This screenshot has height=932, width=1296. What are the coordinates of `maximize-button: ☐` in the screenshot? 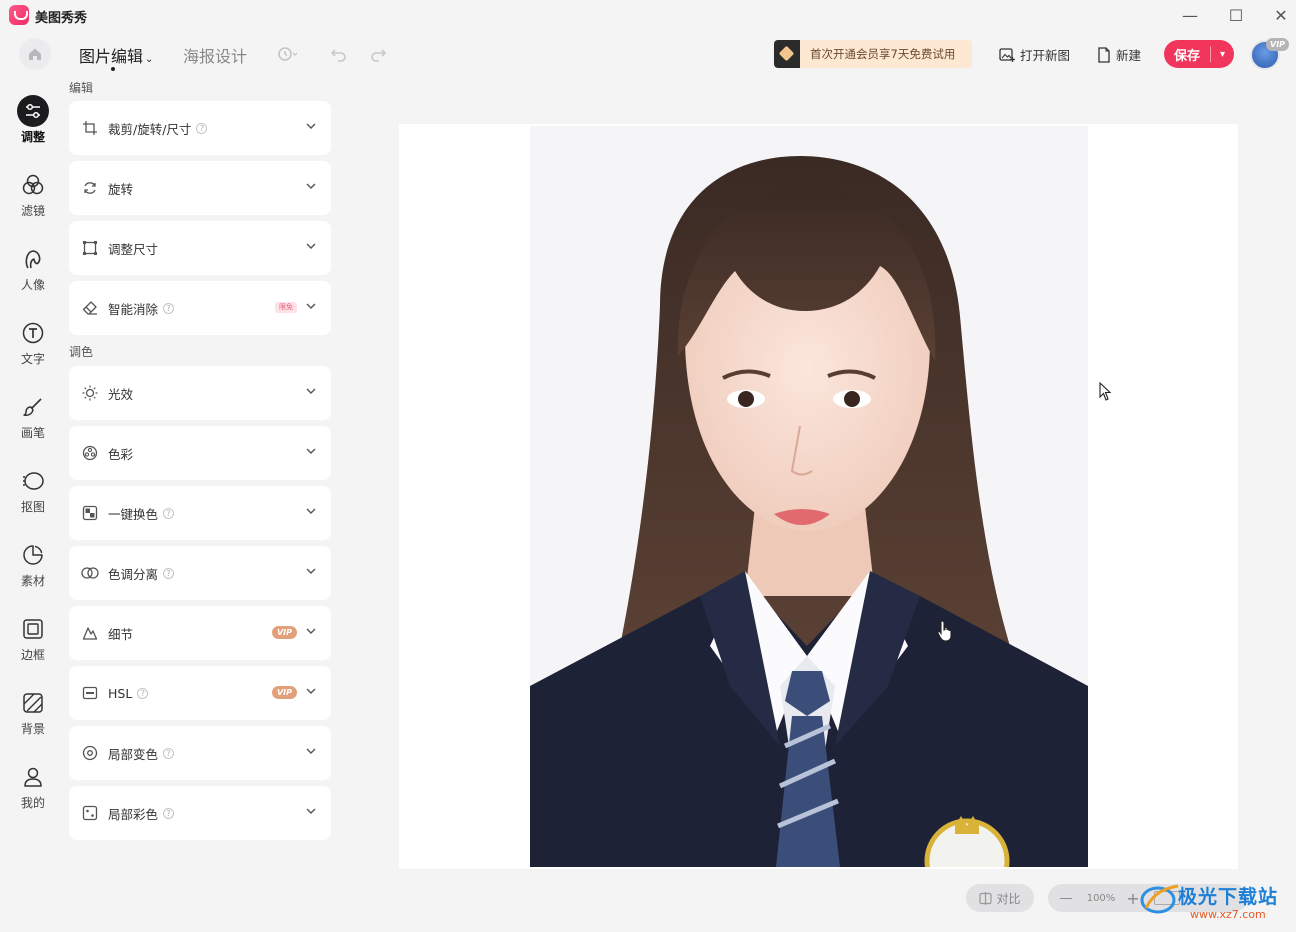 It's located at (1236, 16).